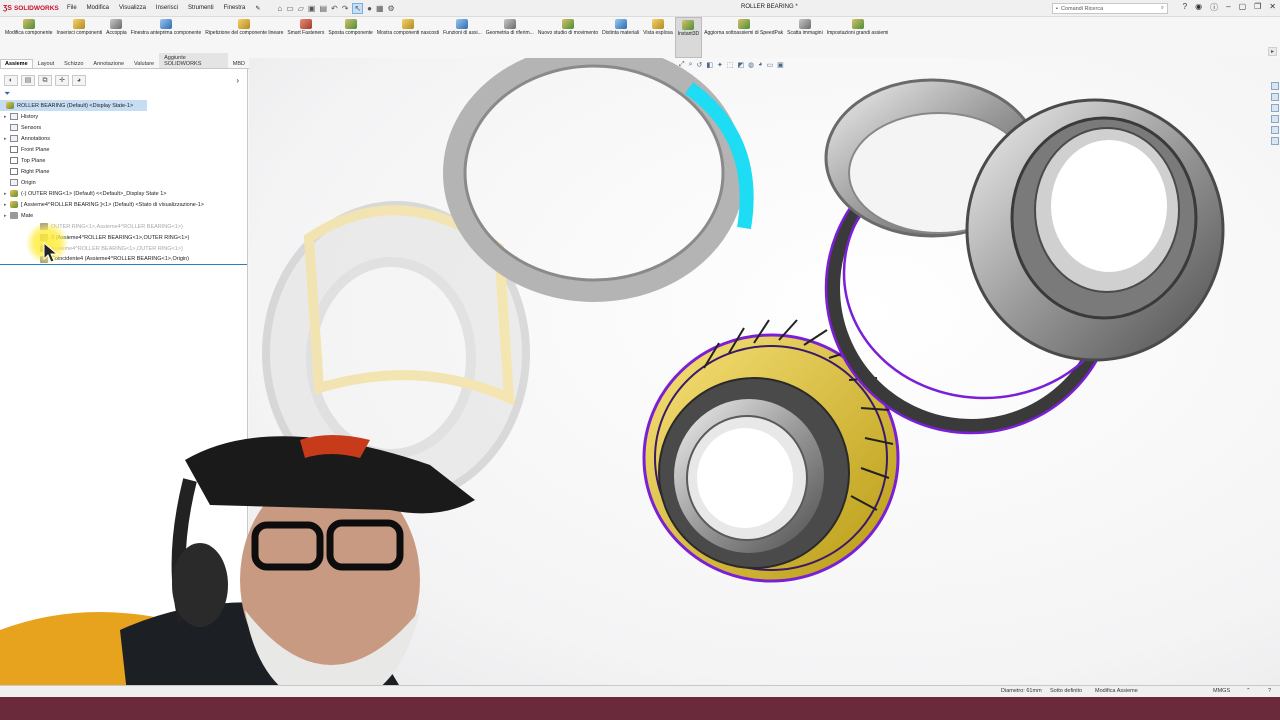 The image size is (1280, 720). I want to click on solidworks-logo: ƷS SOLIDWORKS, so click(31, 8).